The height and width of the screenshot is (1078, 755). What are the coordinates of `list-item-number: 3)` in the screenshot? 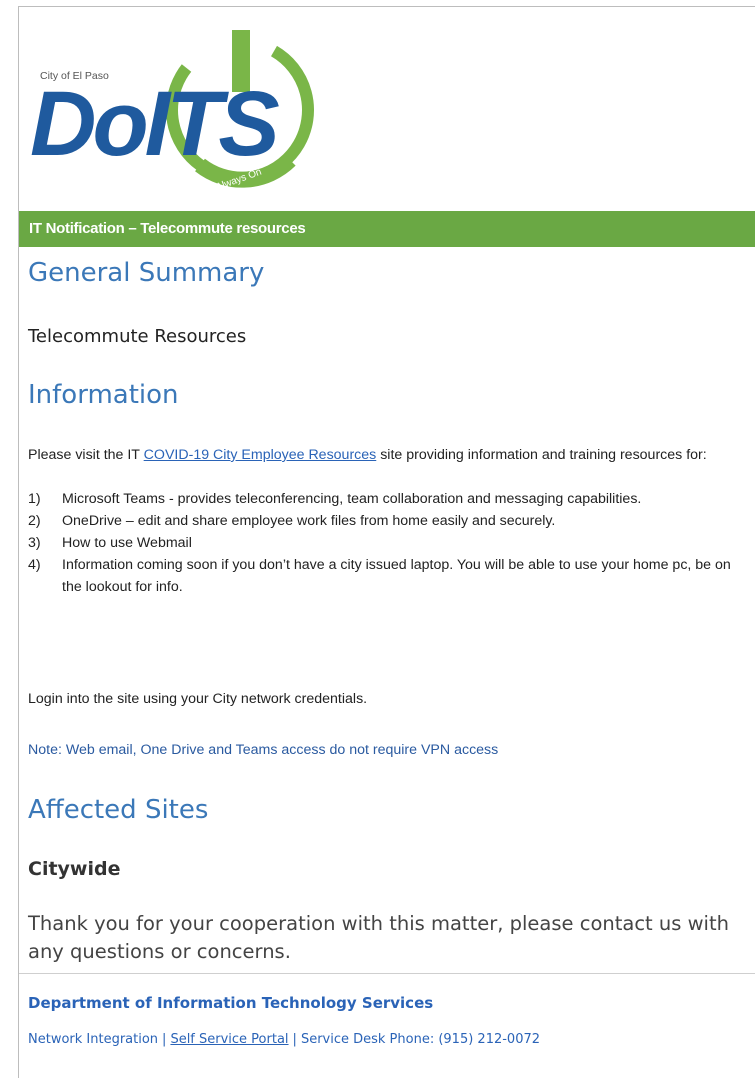 It's located at (34, 543).